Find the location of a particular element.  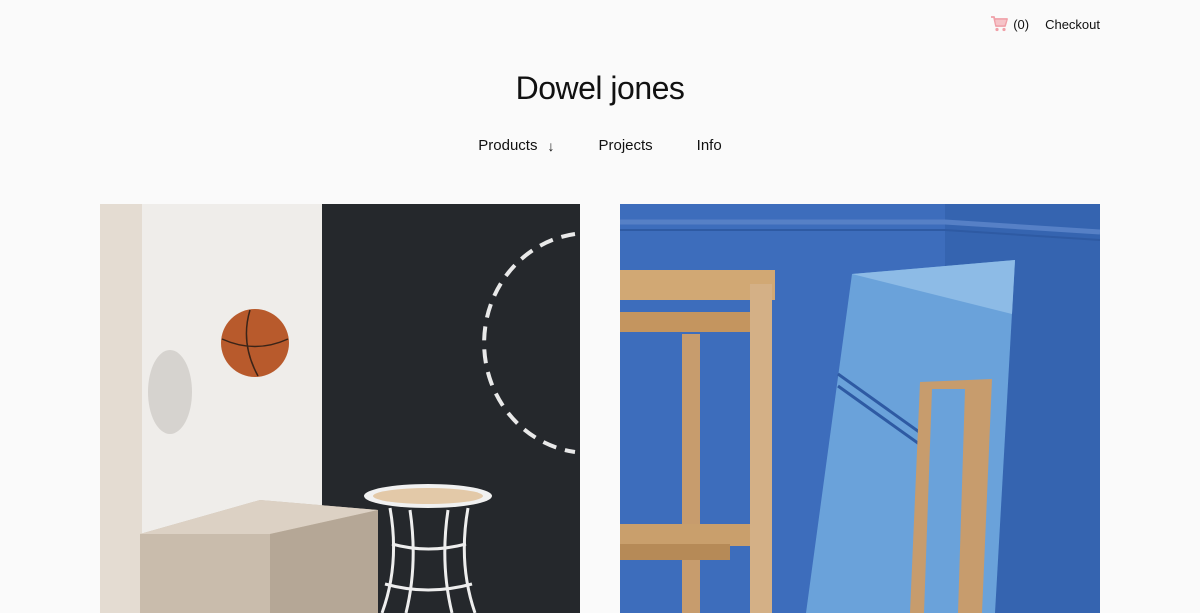

nav-info: Info is located at coordinates (709, 145).